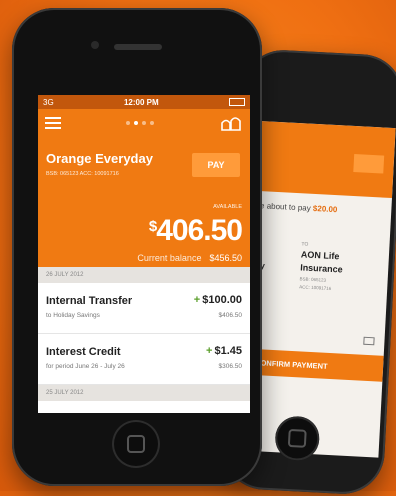  What do you see at coordinates (224, 351) in the screenshot?
I see `transaction-amount: + $1.45` at bounding box center [224, 351].